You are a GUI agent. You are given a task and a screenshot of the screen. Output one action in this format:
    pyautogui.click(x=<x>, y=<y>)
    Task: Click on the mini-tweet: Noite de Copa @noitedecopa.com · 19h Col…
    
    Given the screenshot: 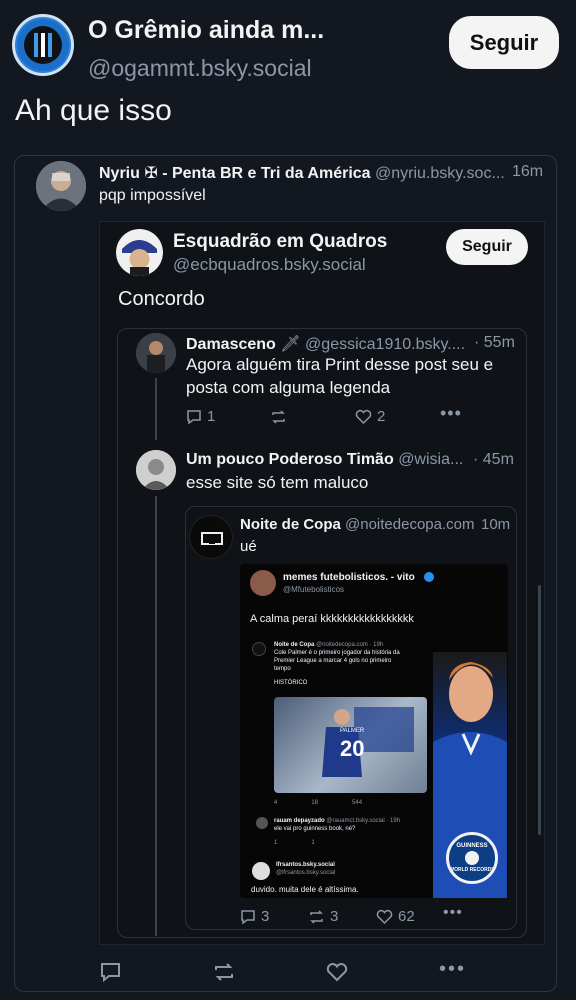 What is the action you would take?
    pyautogui.click(x=349, y=664)
    